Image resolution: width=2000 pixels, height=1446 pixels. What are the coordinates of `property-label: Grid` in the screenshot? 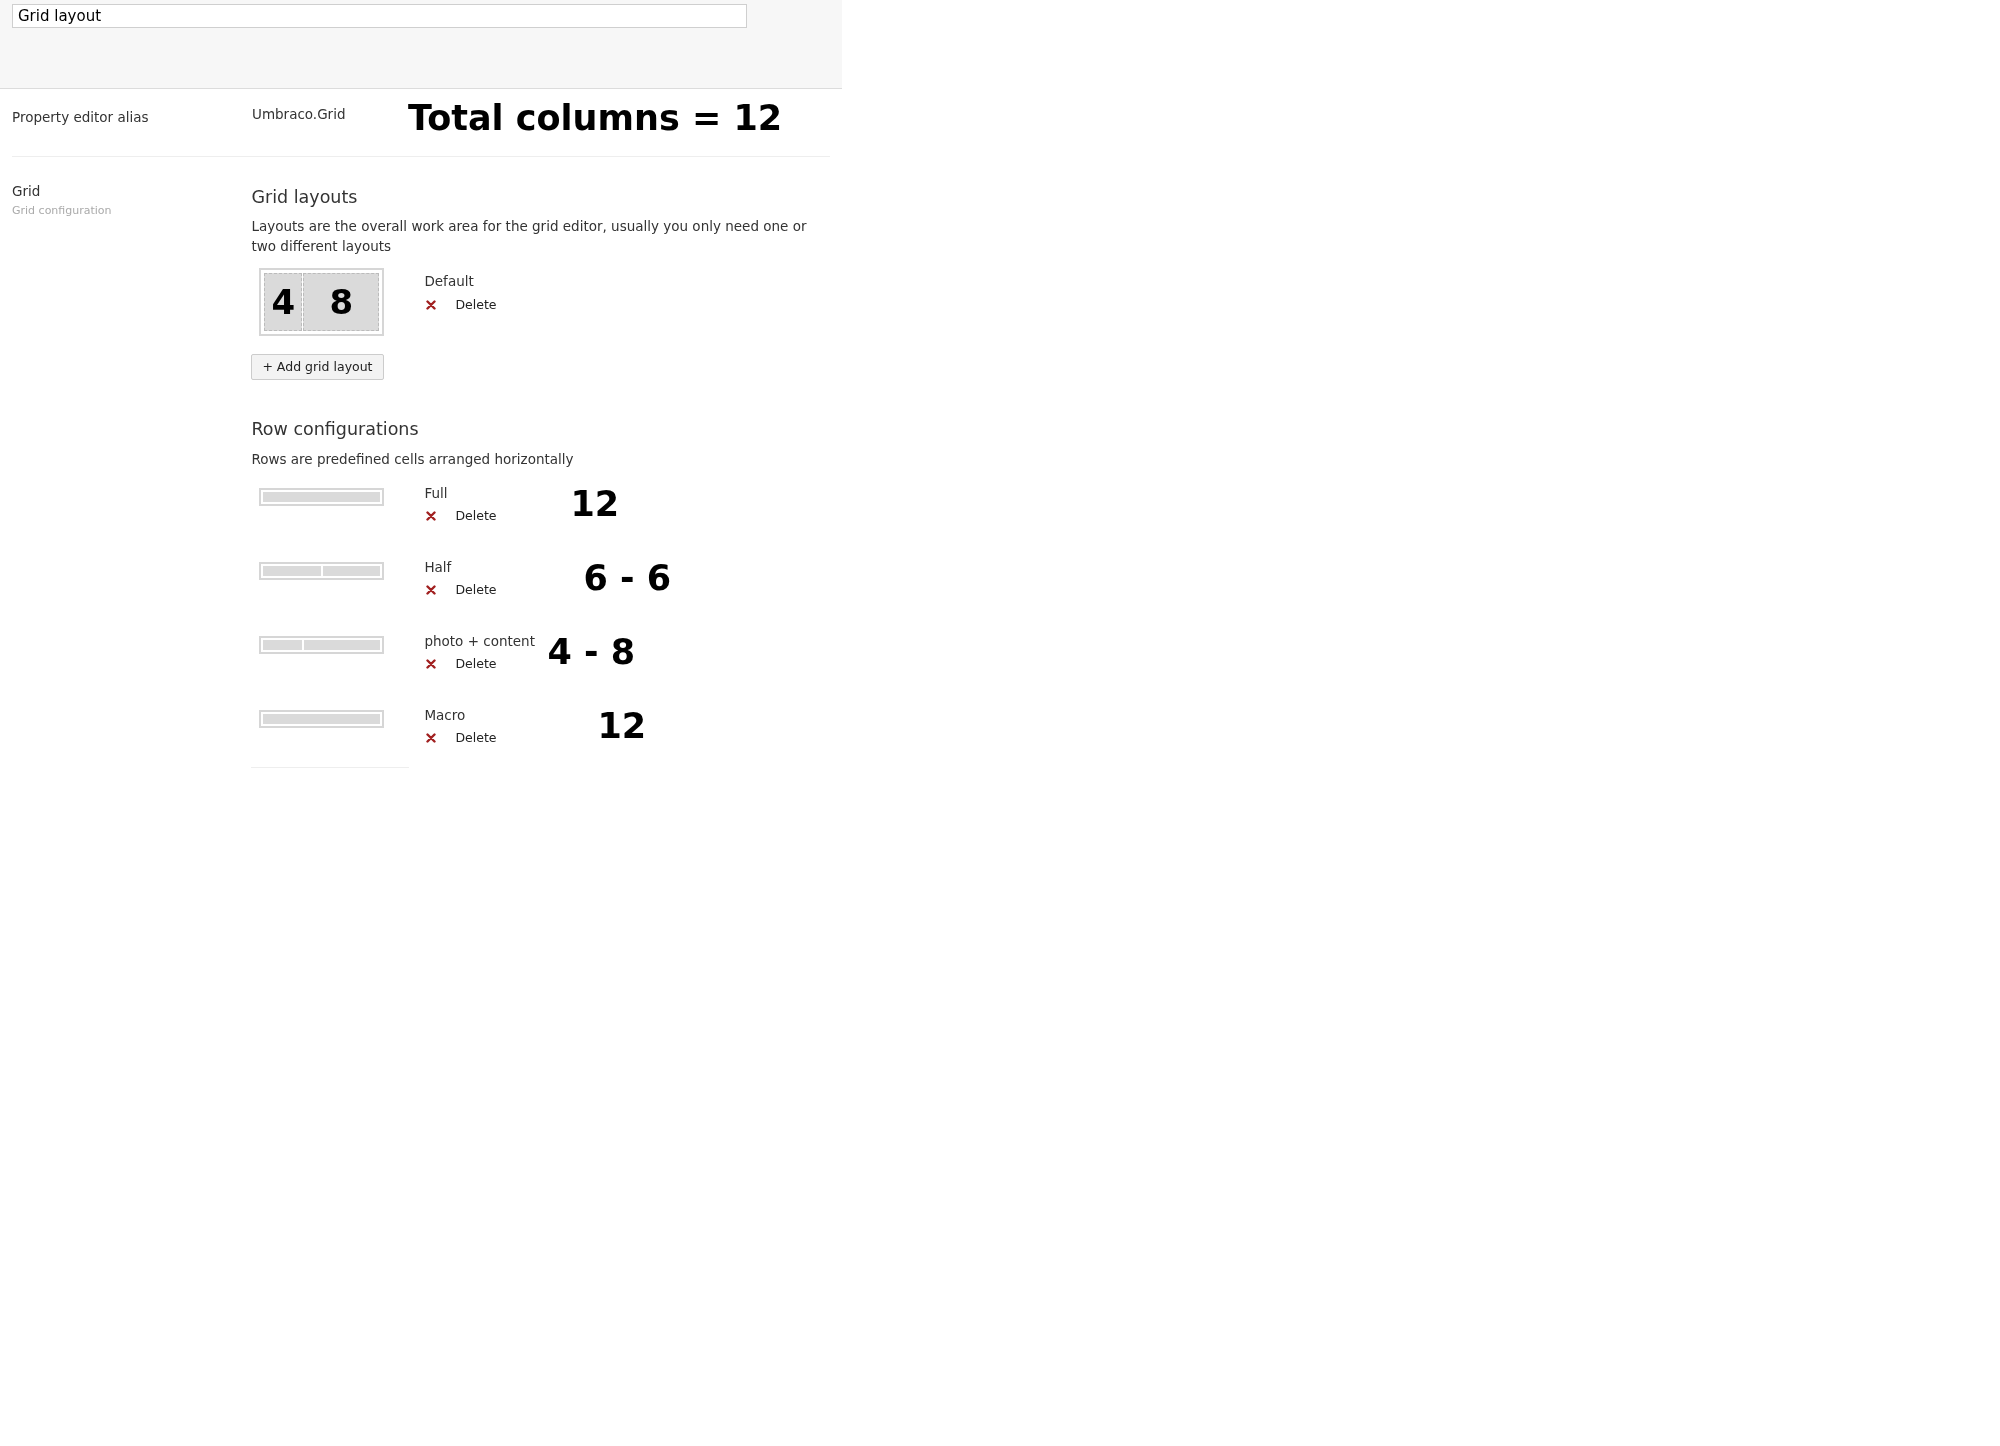 It's located at (27, 191).